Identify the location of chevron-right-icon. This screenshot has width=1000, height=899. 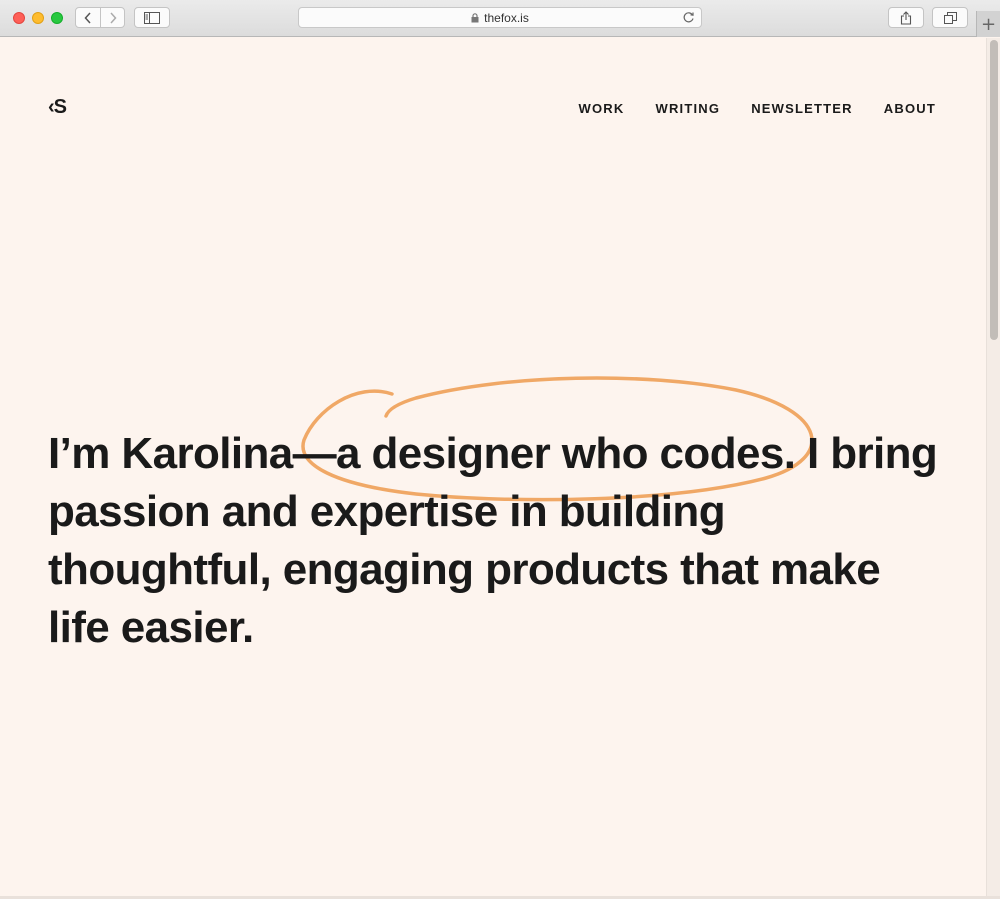
(113, 17).